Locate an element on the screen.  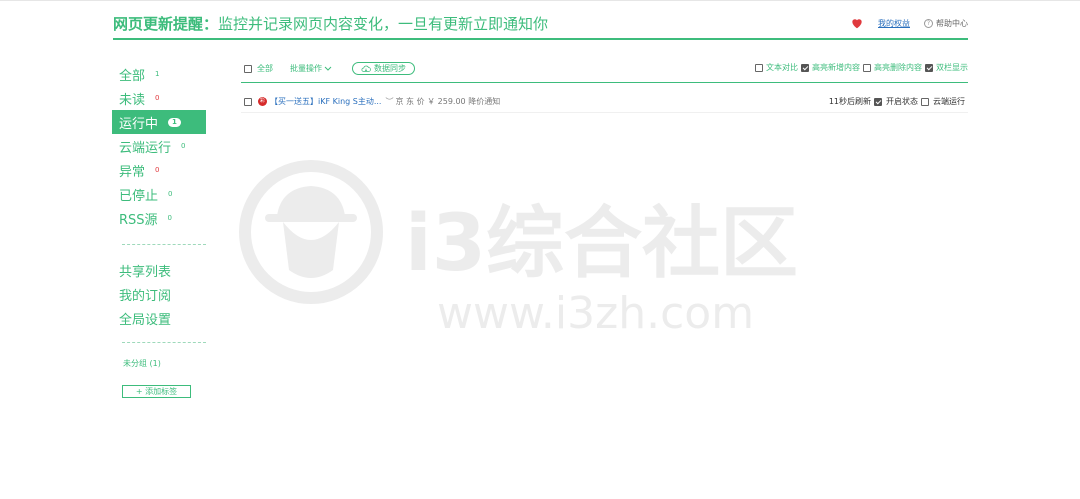
sidebar-item-all: 全部 1 is located at coordinates (159, 74).